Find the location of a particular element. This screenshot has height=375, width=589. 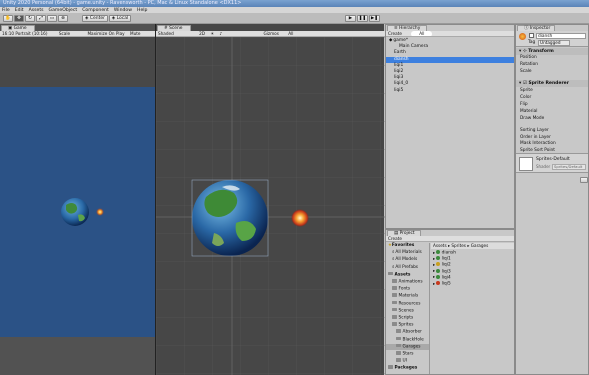

sprite-renderer-field-label: Flip is located at coordinates (524, 104).